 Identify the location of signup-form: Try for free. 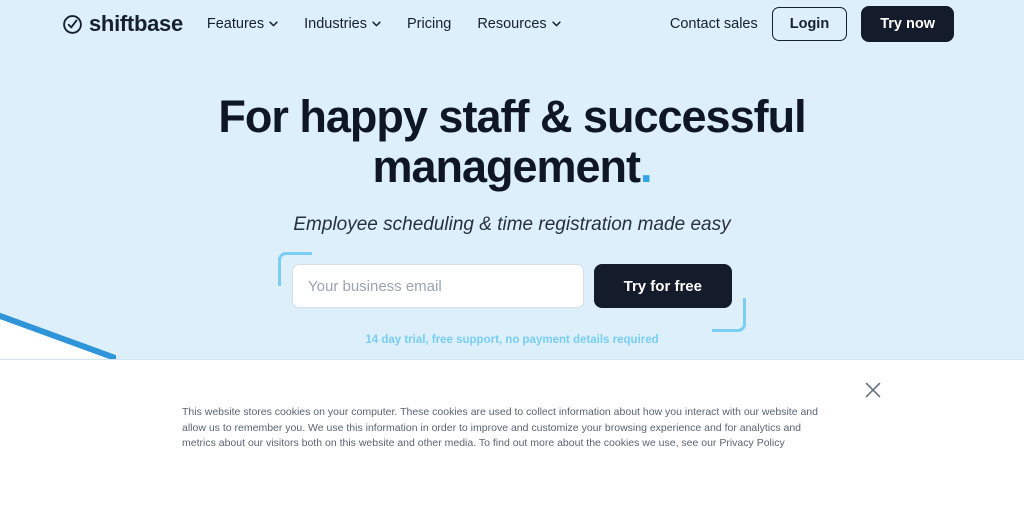
(512, 292).